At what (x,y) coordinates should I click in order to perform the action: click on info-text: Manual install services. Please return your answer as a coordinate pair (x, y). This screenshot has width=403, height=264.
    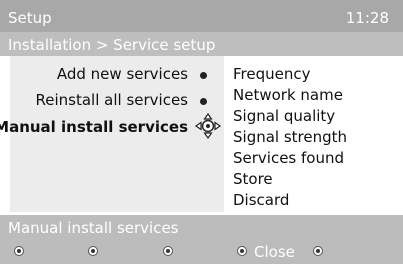
    Looking at the image, I should click on (93, 228).